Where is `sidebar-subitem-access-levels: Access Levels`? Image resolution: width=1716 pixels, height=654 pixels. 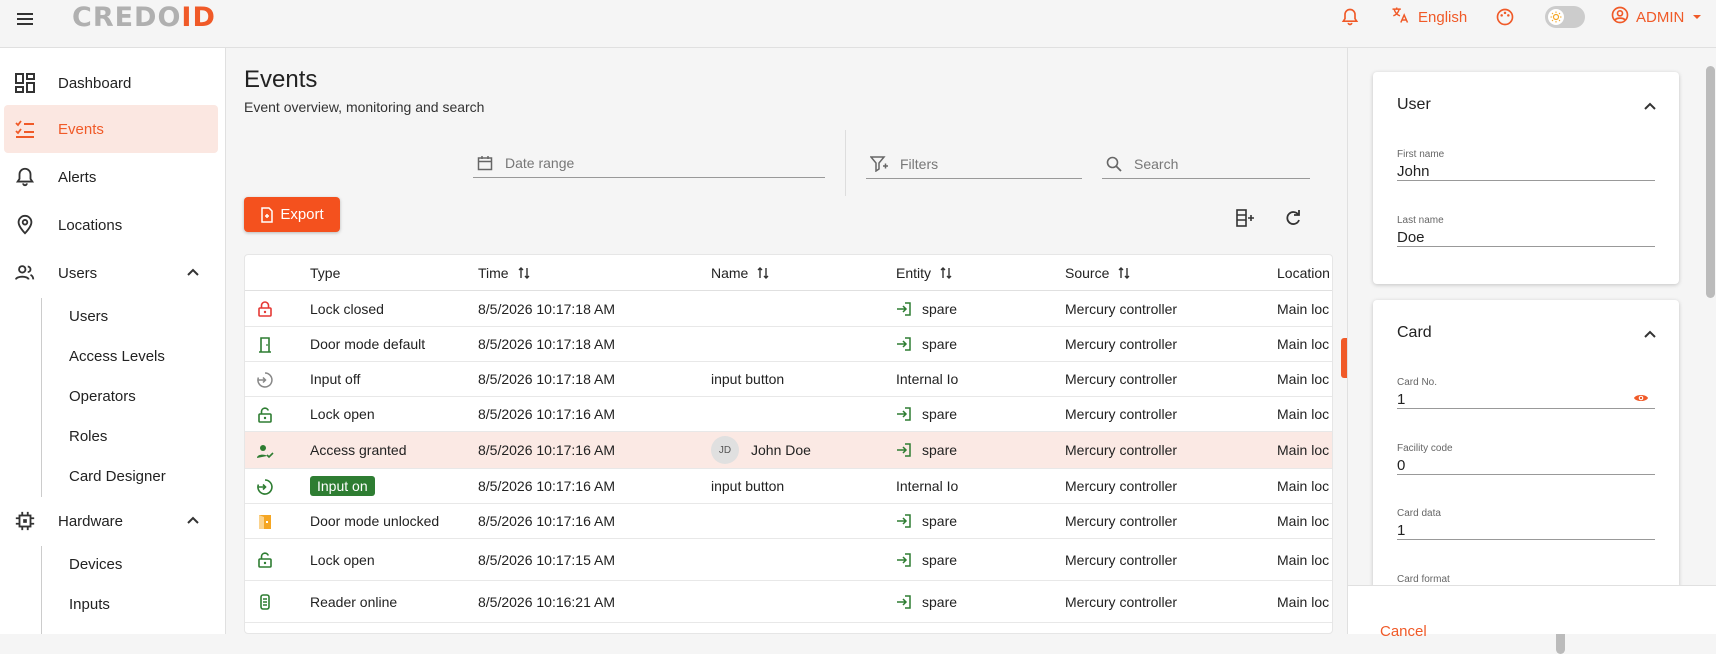
sidebar-subitem-access-levels: Access Levels is located at coordinates (117, 359).